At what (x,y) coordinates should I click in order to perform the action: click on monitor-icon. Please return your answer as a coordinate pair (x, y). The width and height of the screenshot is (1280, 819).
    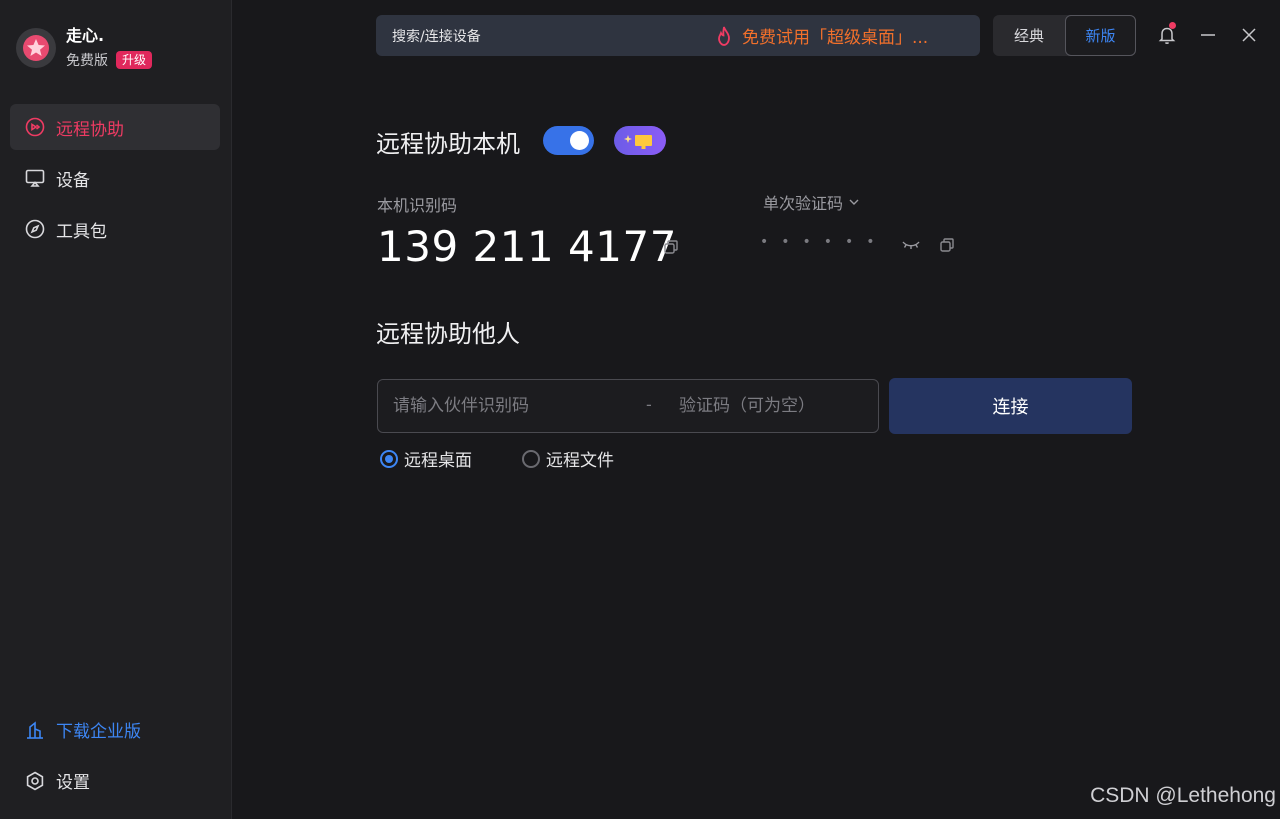
    Looking at the image, I should click on (35, 178).